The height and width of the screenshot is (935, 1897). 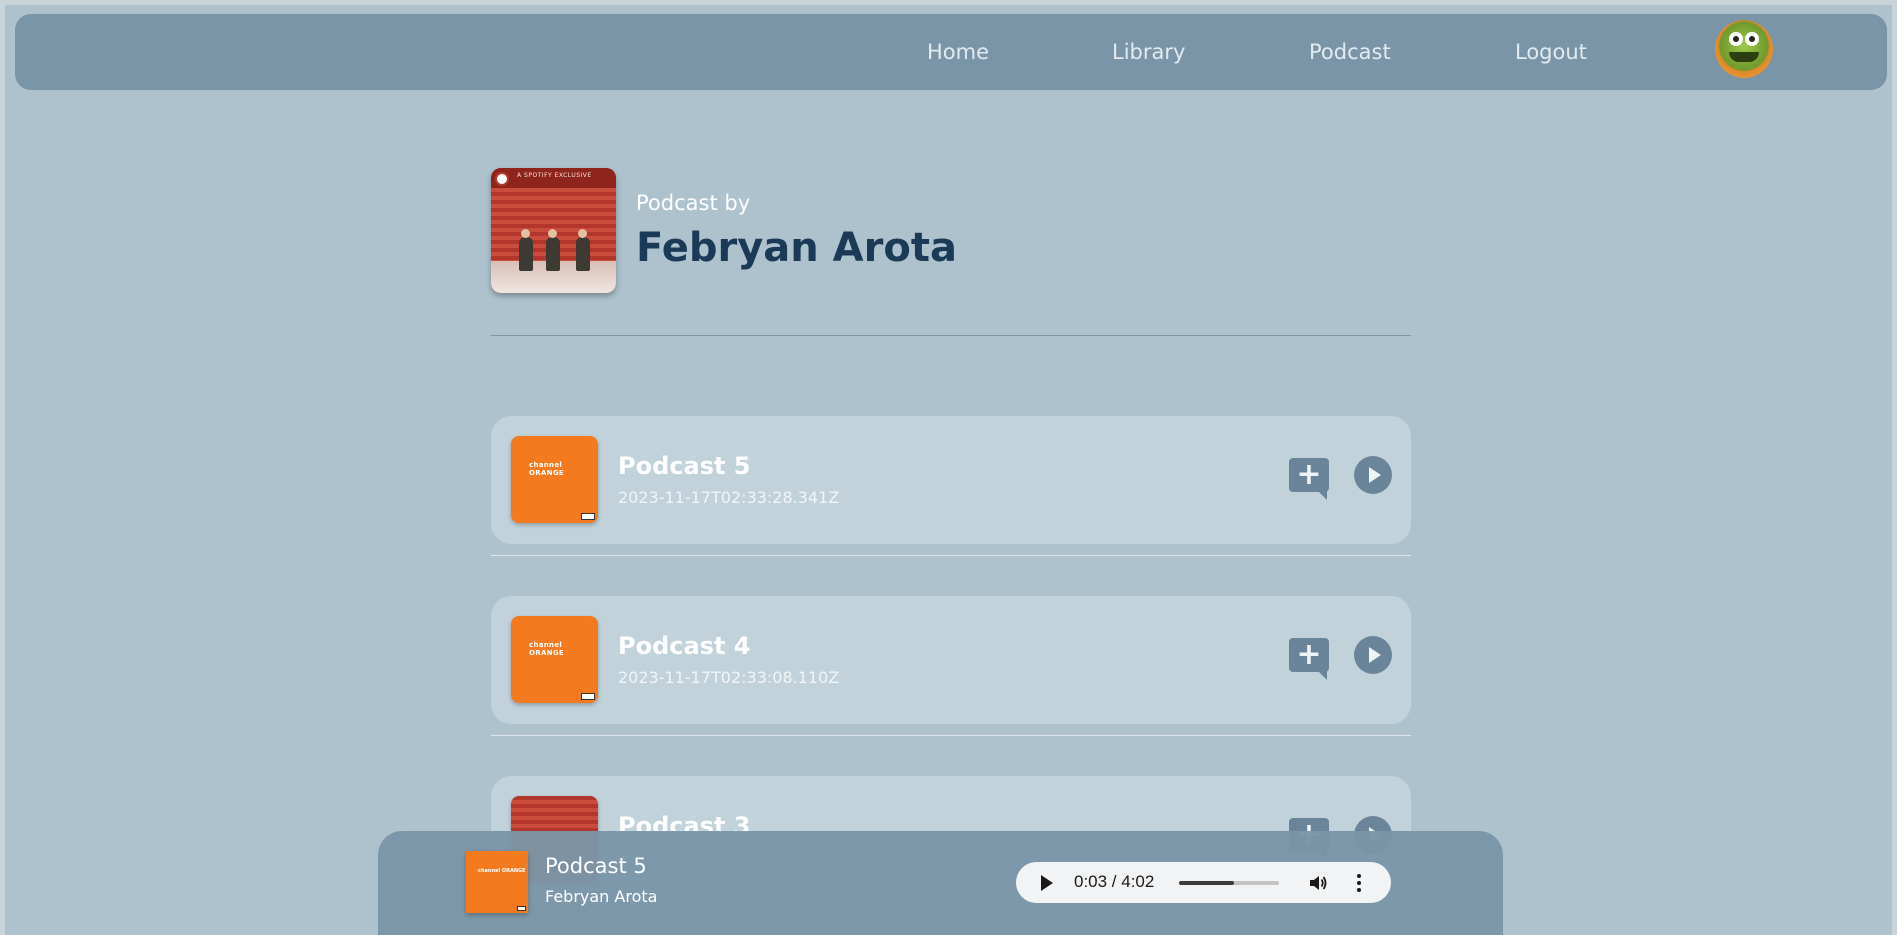 What do you see at coordinates (497, 882) in the screenshot?
I see `now-playing-thumbnail: channel ORANGE` at bounding box center [497, 882].